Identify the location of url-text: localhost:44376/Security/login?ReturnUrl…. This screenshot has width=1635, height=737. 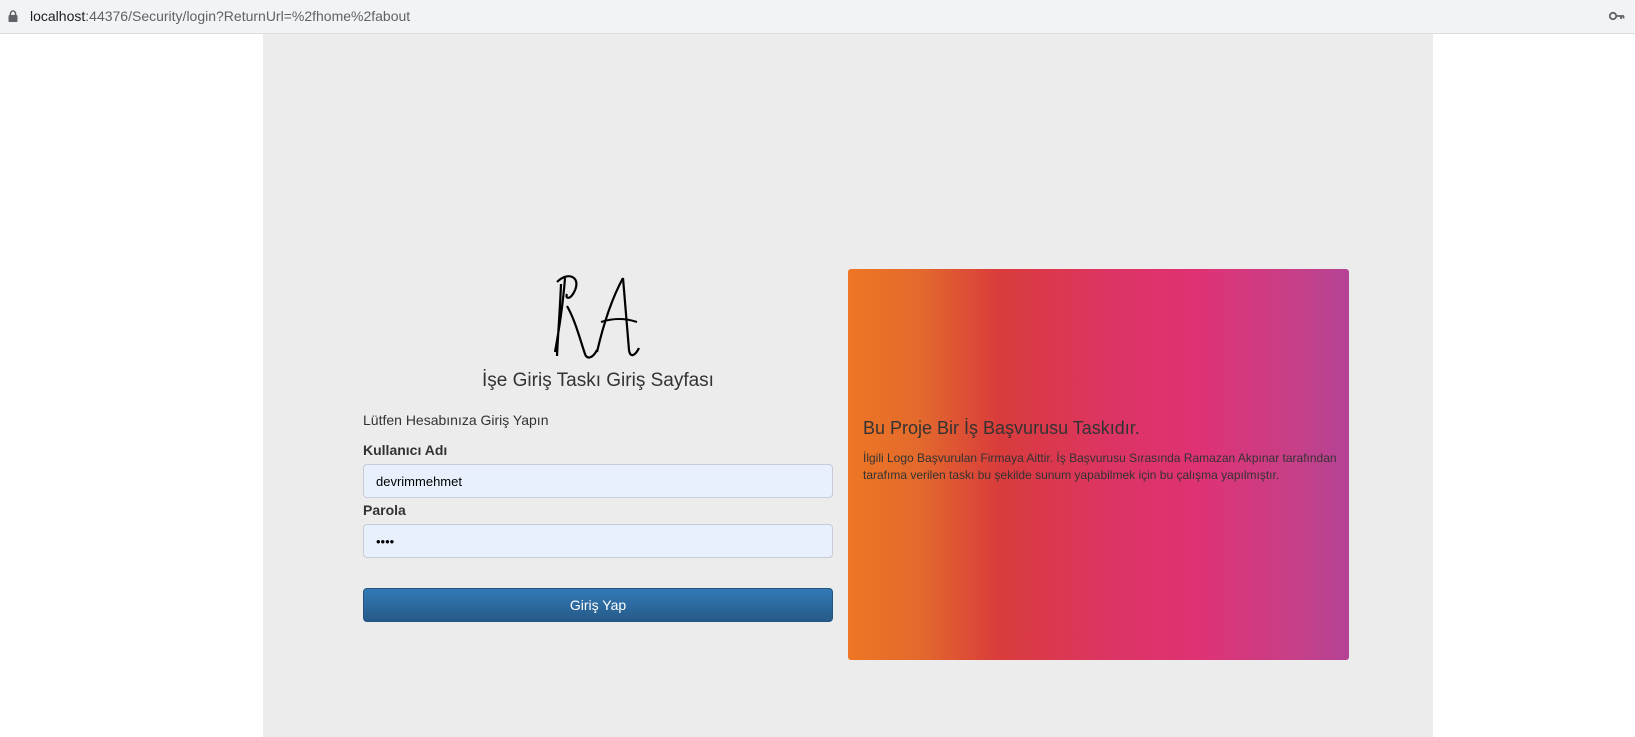
(220, 16).